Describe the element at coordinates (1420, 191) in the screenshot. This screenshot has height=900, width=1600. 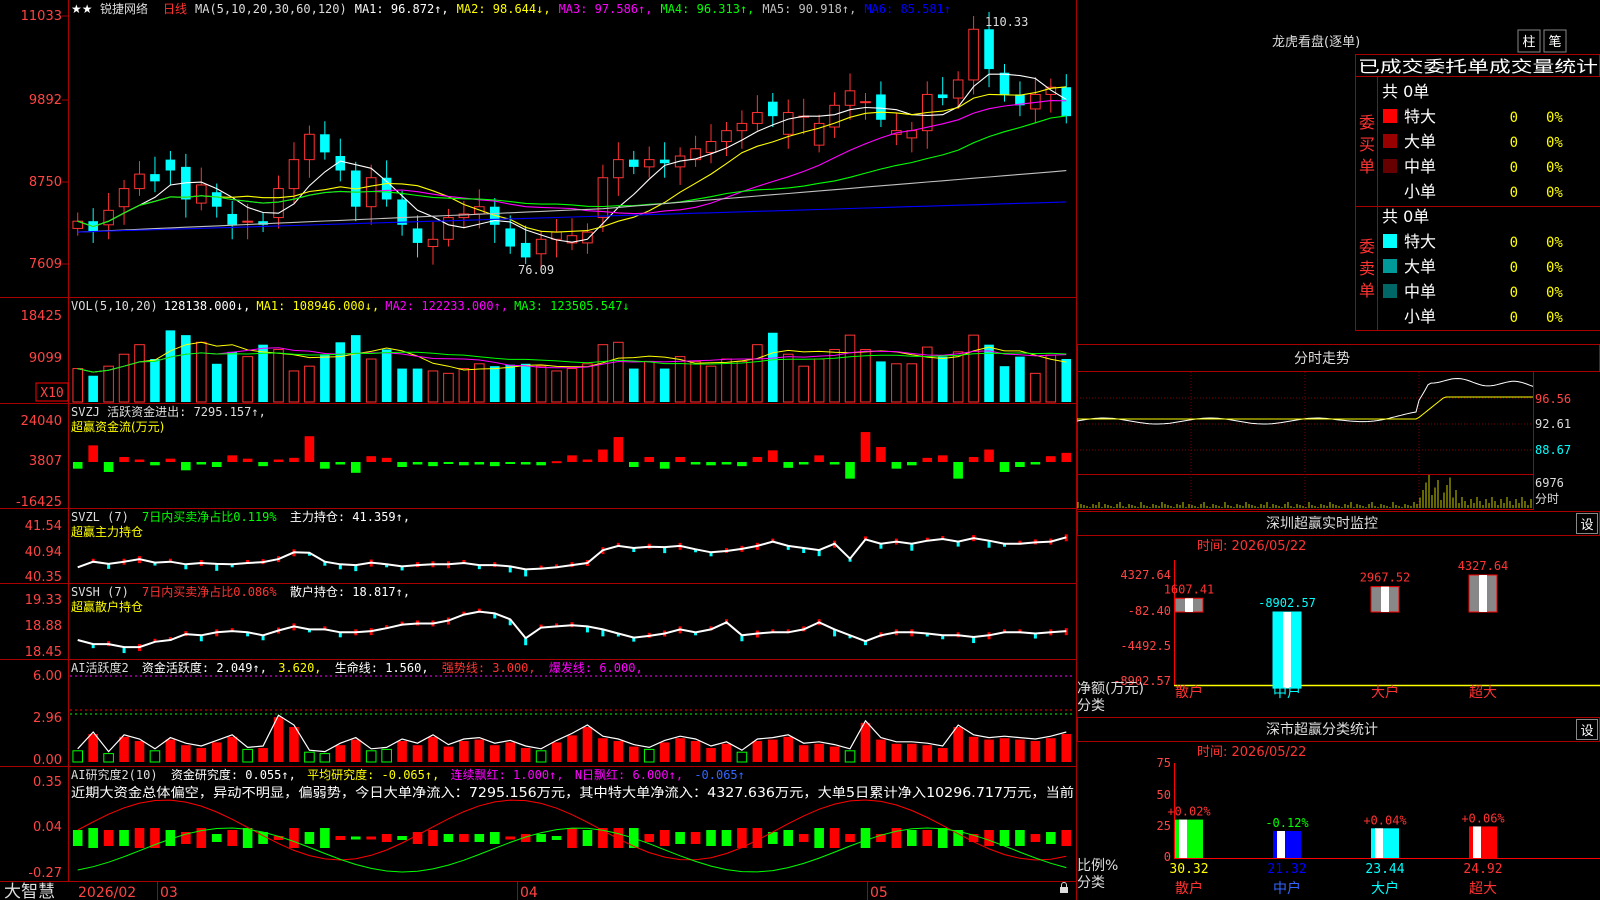
I see `row-label: 小单` at that location.